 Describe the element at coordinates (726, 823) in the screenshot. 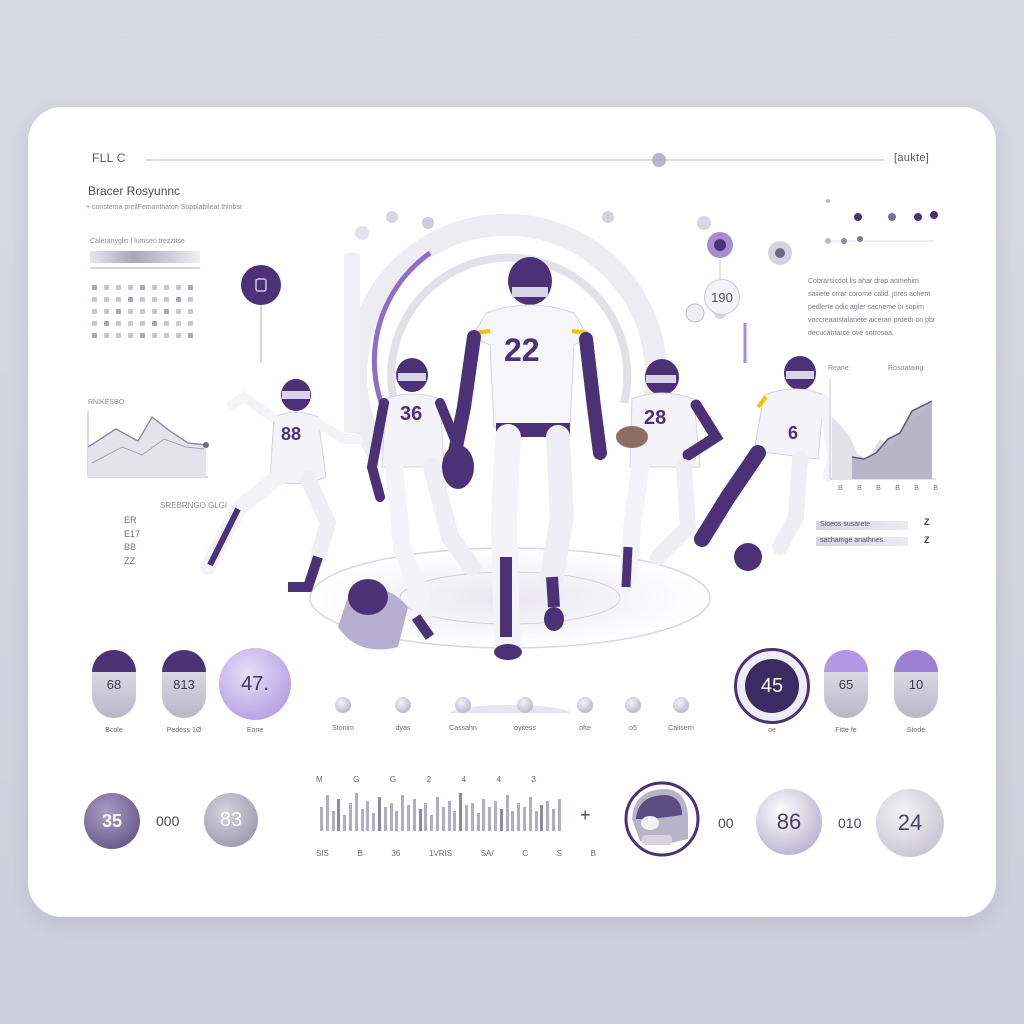

I see `bottom-text: 00` at that location.